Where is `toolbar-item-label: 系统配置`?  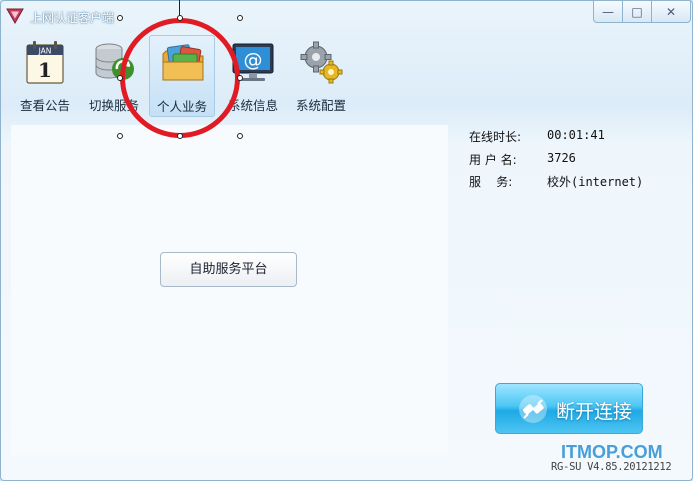 toolbar-item-label: 系统配置 is located at coordinates (320, 105).